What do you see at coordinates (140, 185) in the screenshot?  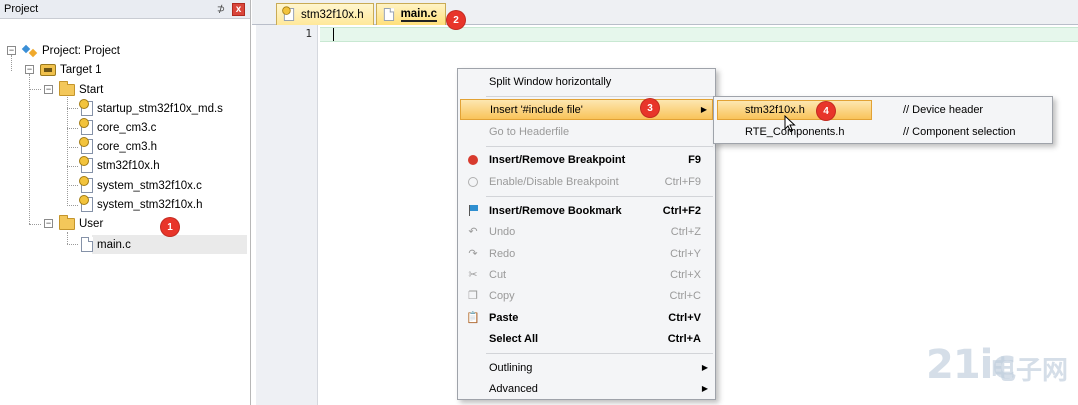 I see `tree-item-file: system_stm32f10x.c` at bounding box center [140, 185].